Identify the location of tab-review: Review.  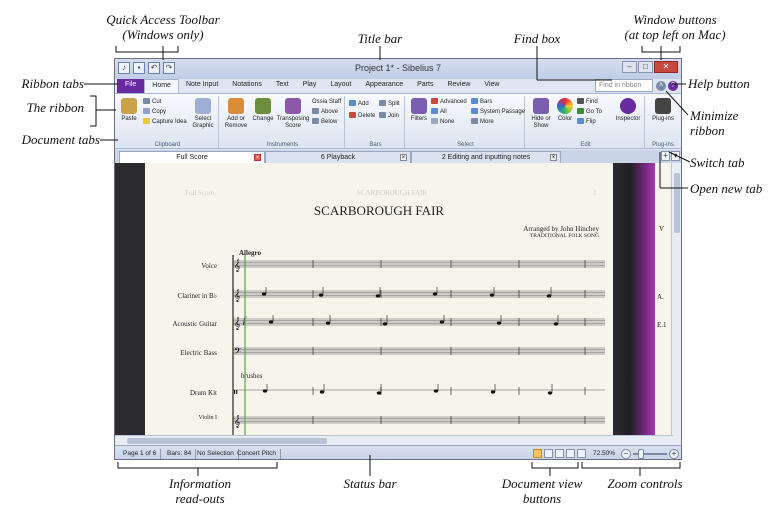
(458, 86).